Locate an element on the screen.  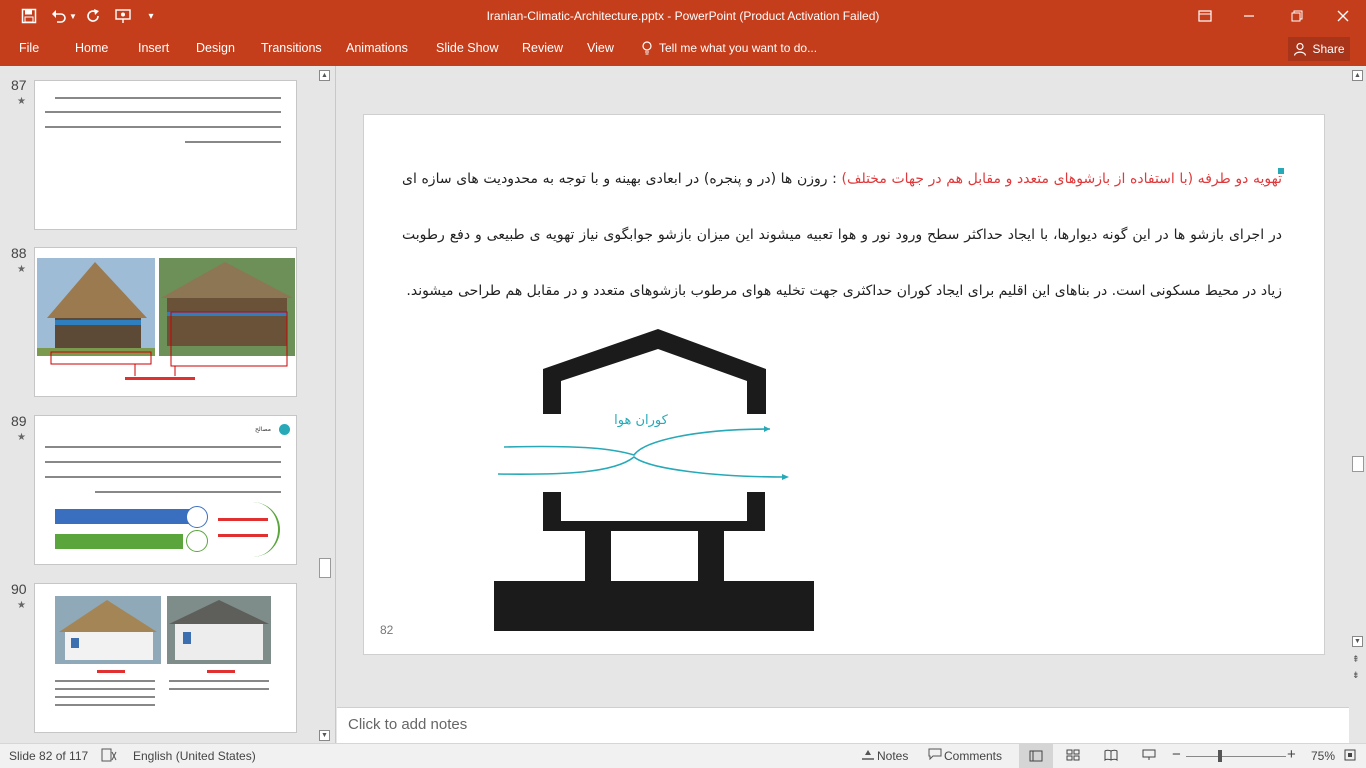
tab-design: Design is located at coordinates (215, 48).